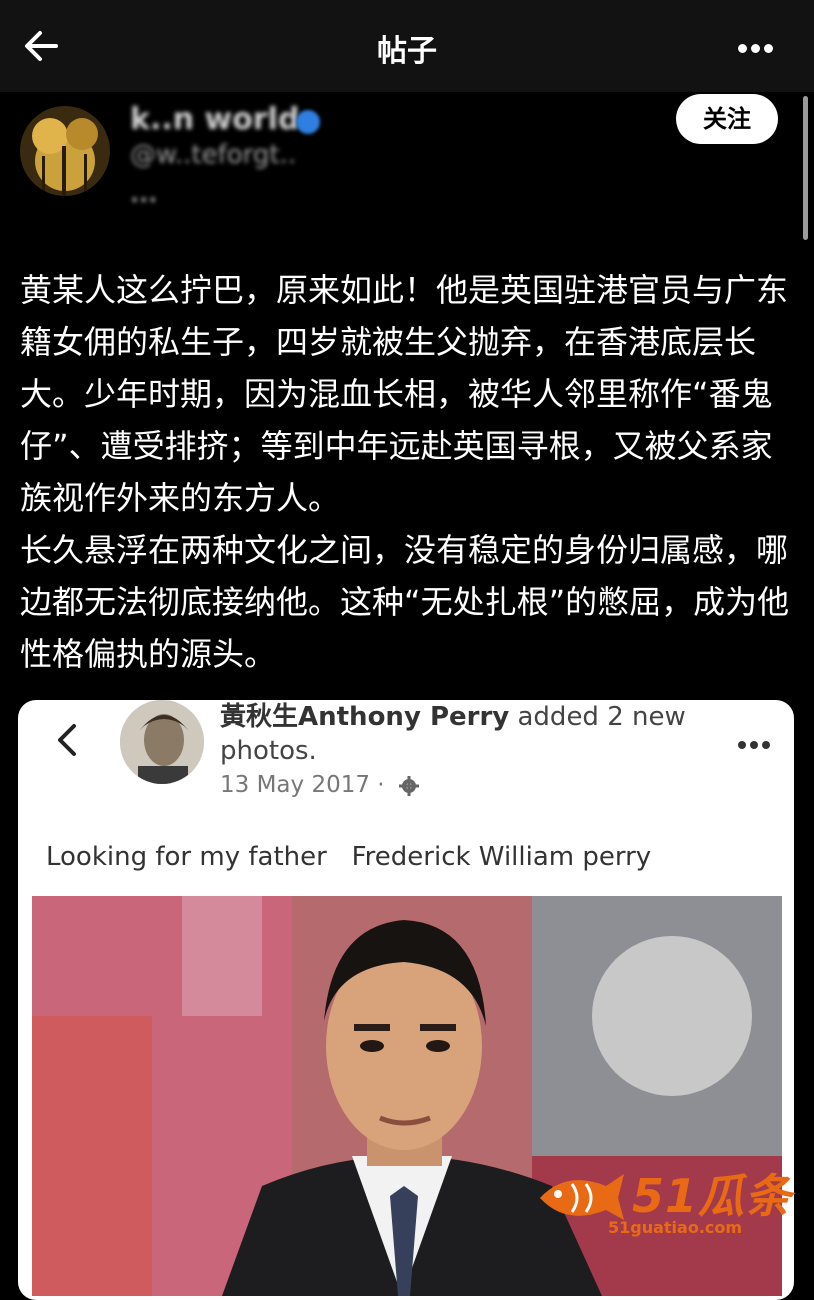 This screenshot has width=814, height=1300. I want to click on watermark-logo: 51瓜条 51guatiao.com, so click(666, 1200).